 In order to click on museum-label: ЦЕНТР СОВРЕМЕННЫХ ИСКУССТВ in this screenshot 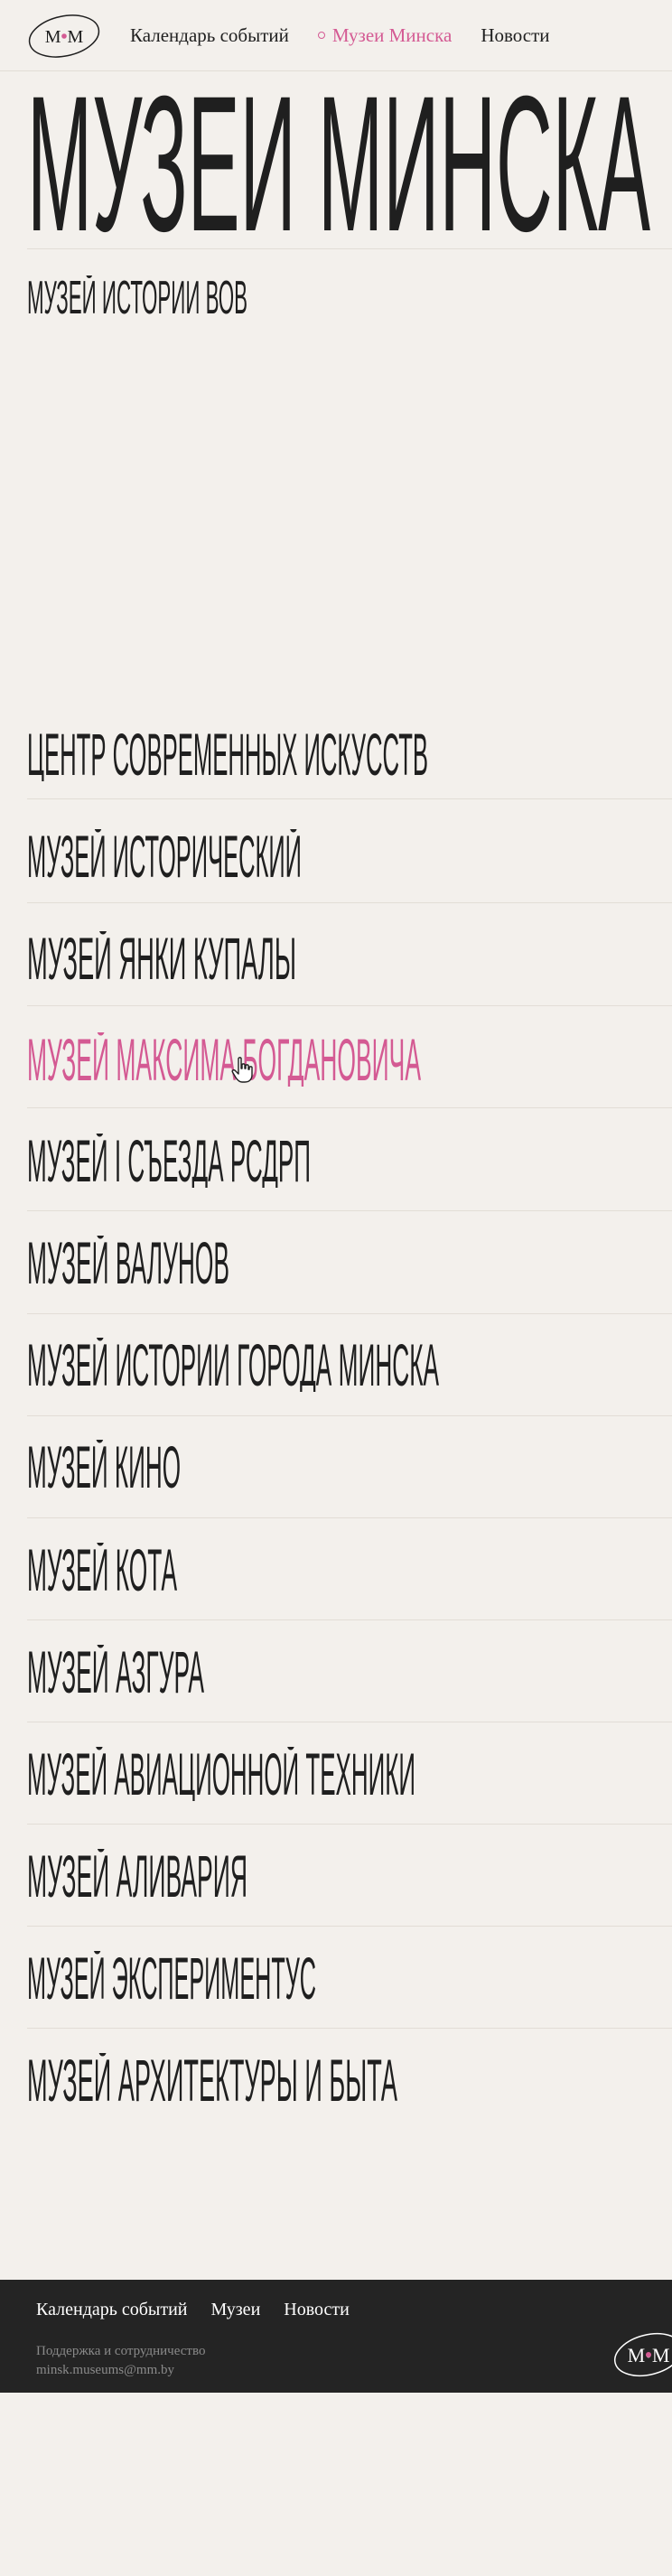, I will do `click(228, 754)`.